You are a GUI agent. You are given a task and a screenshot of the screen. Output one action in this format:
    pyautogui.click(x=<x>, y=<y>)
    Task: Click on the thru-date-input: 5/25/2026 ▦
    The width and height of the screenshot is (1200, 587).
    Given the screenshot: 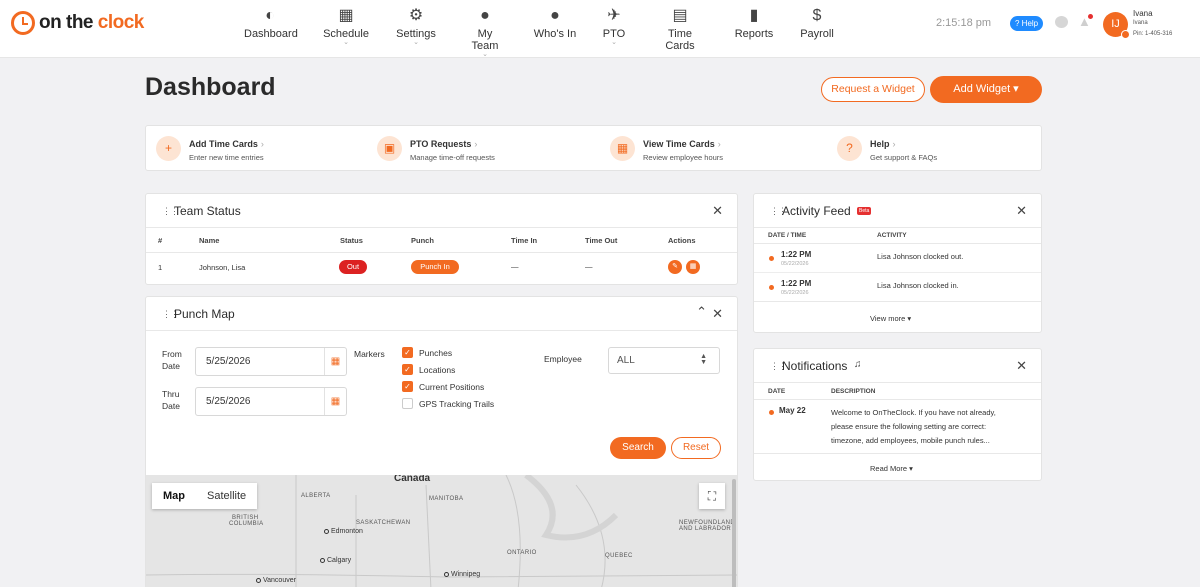 What is the action you would take?
    pyautogui.click(x=271, y=401)
    